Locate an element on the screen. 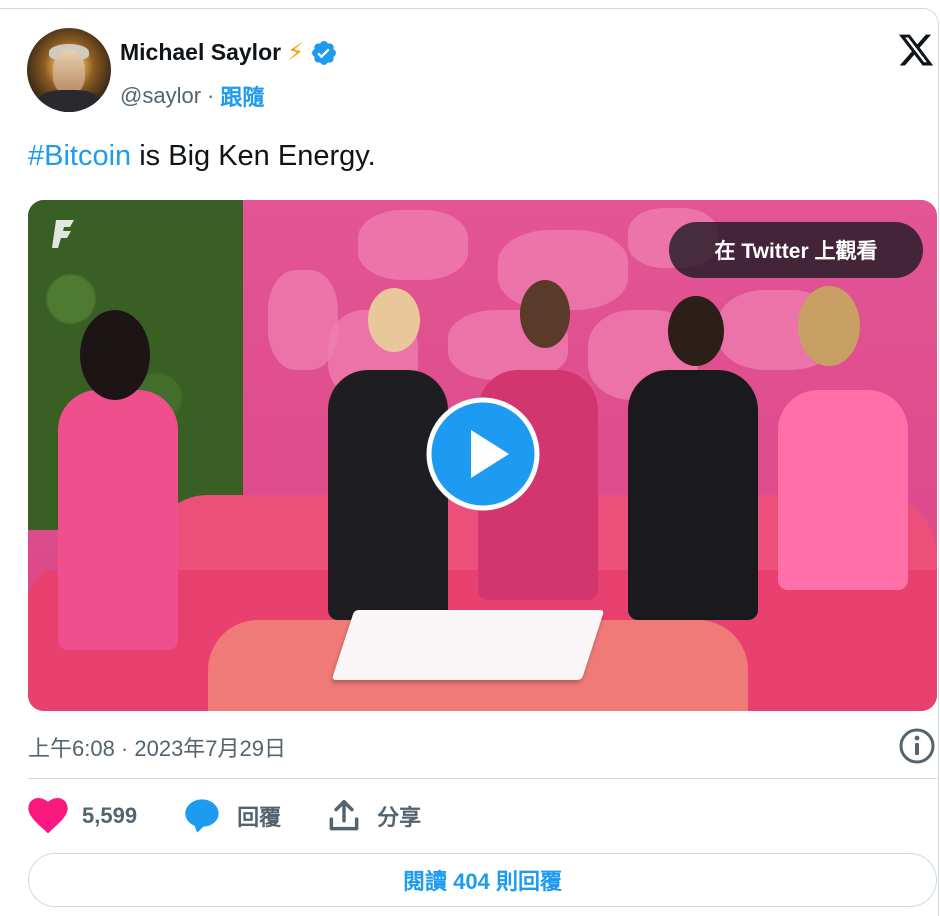 This screenshot has width=940, height=916. hashtag-link: #Bitcoin is located at coordinates (79, 156).